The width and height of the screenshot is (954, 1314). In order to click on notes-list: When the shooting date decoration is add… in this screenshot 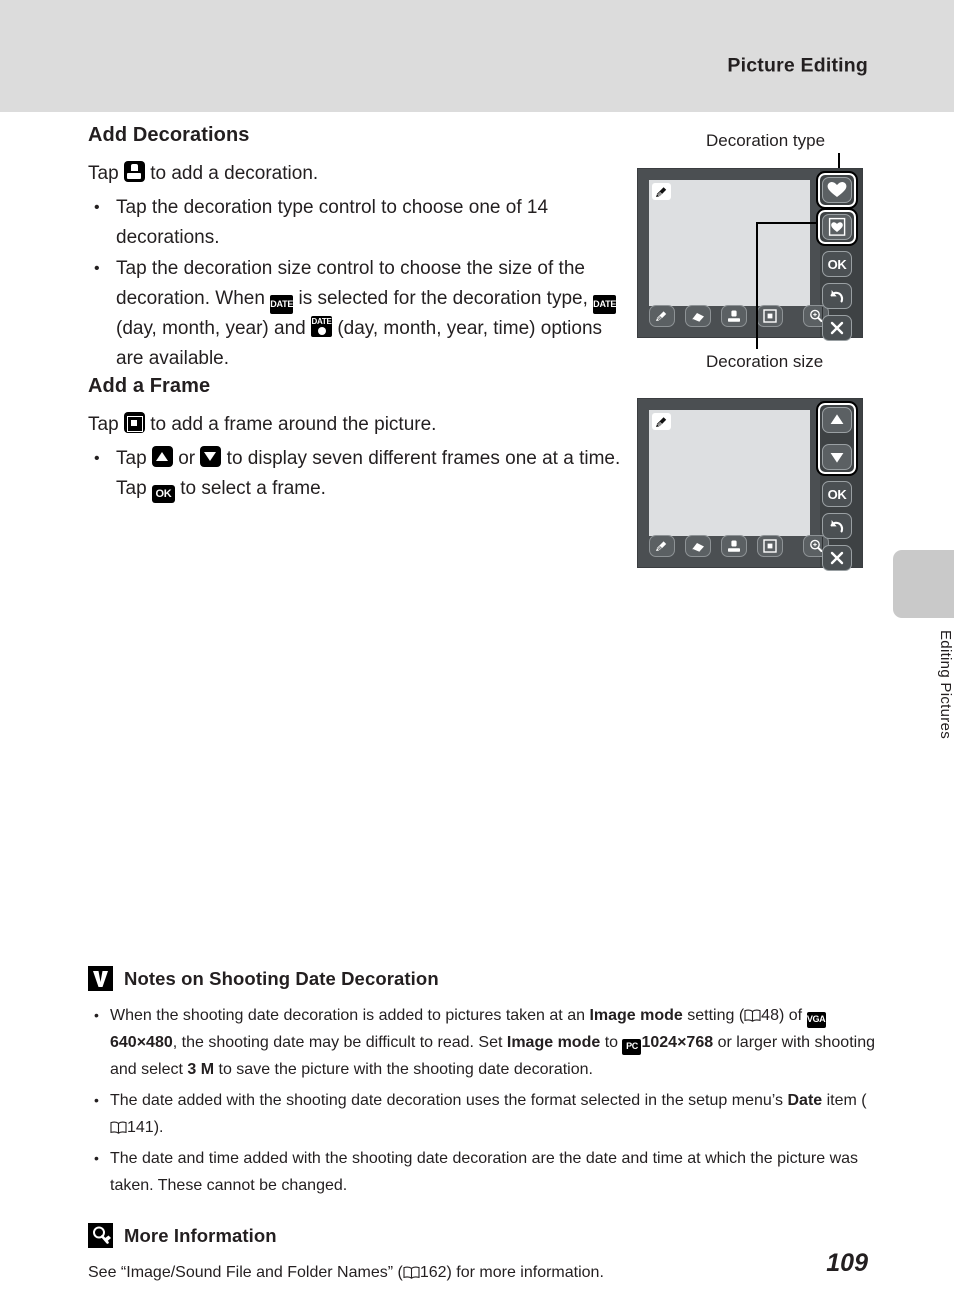, I will do `click(483, 1100)`.